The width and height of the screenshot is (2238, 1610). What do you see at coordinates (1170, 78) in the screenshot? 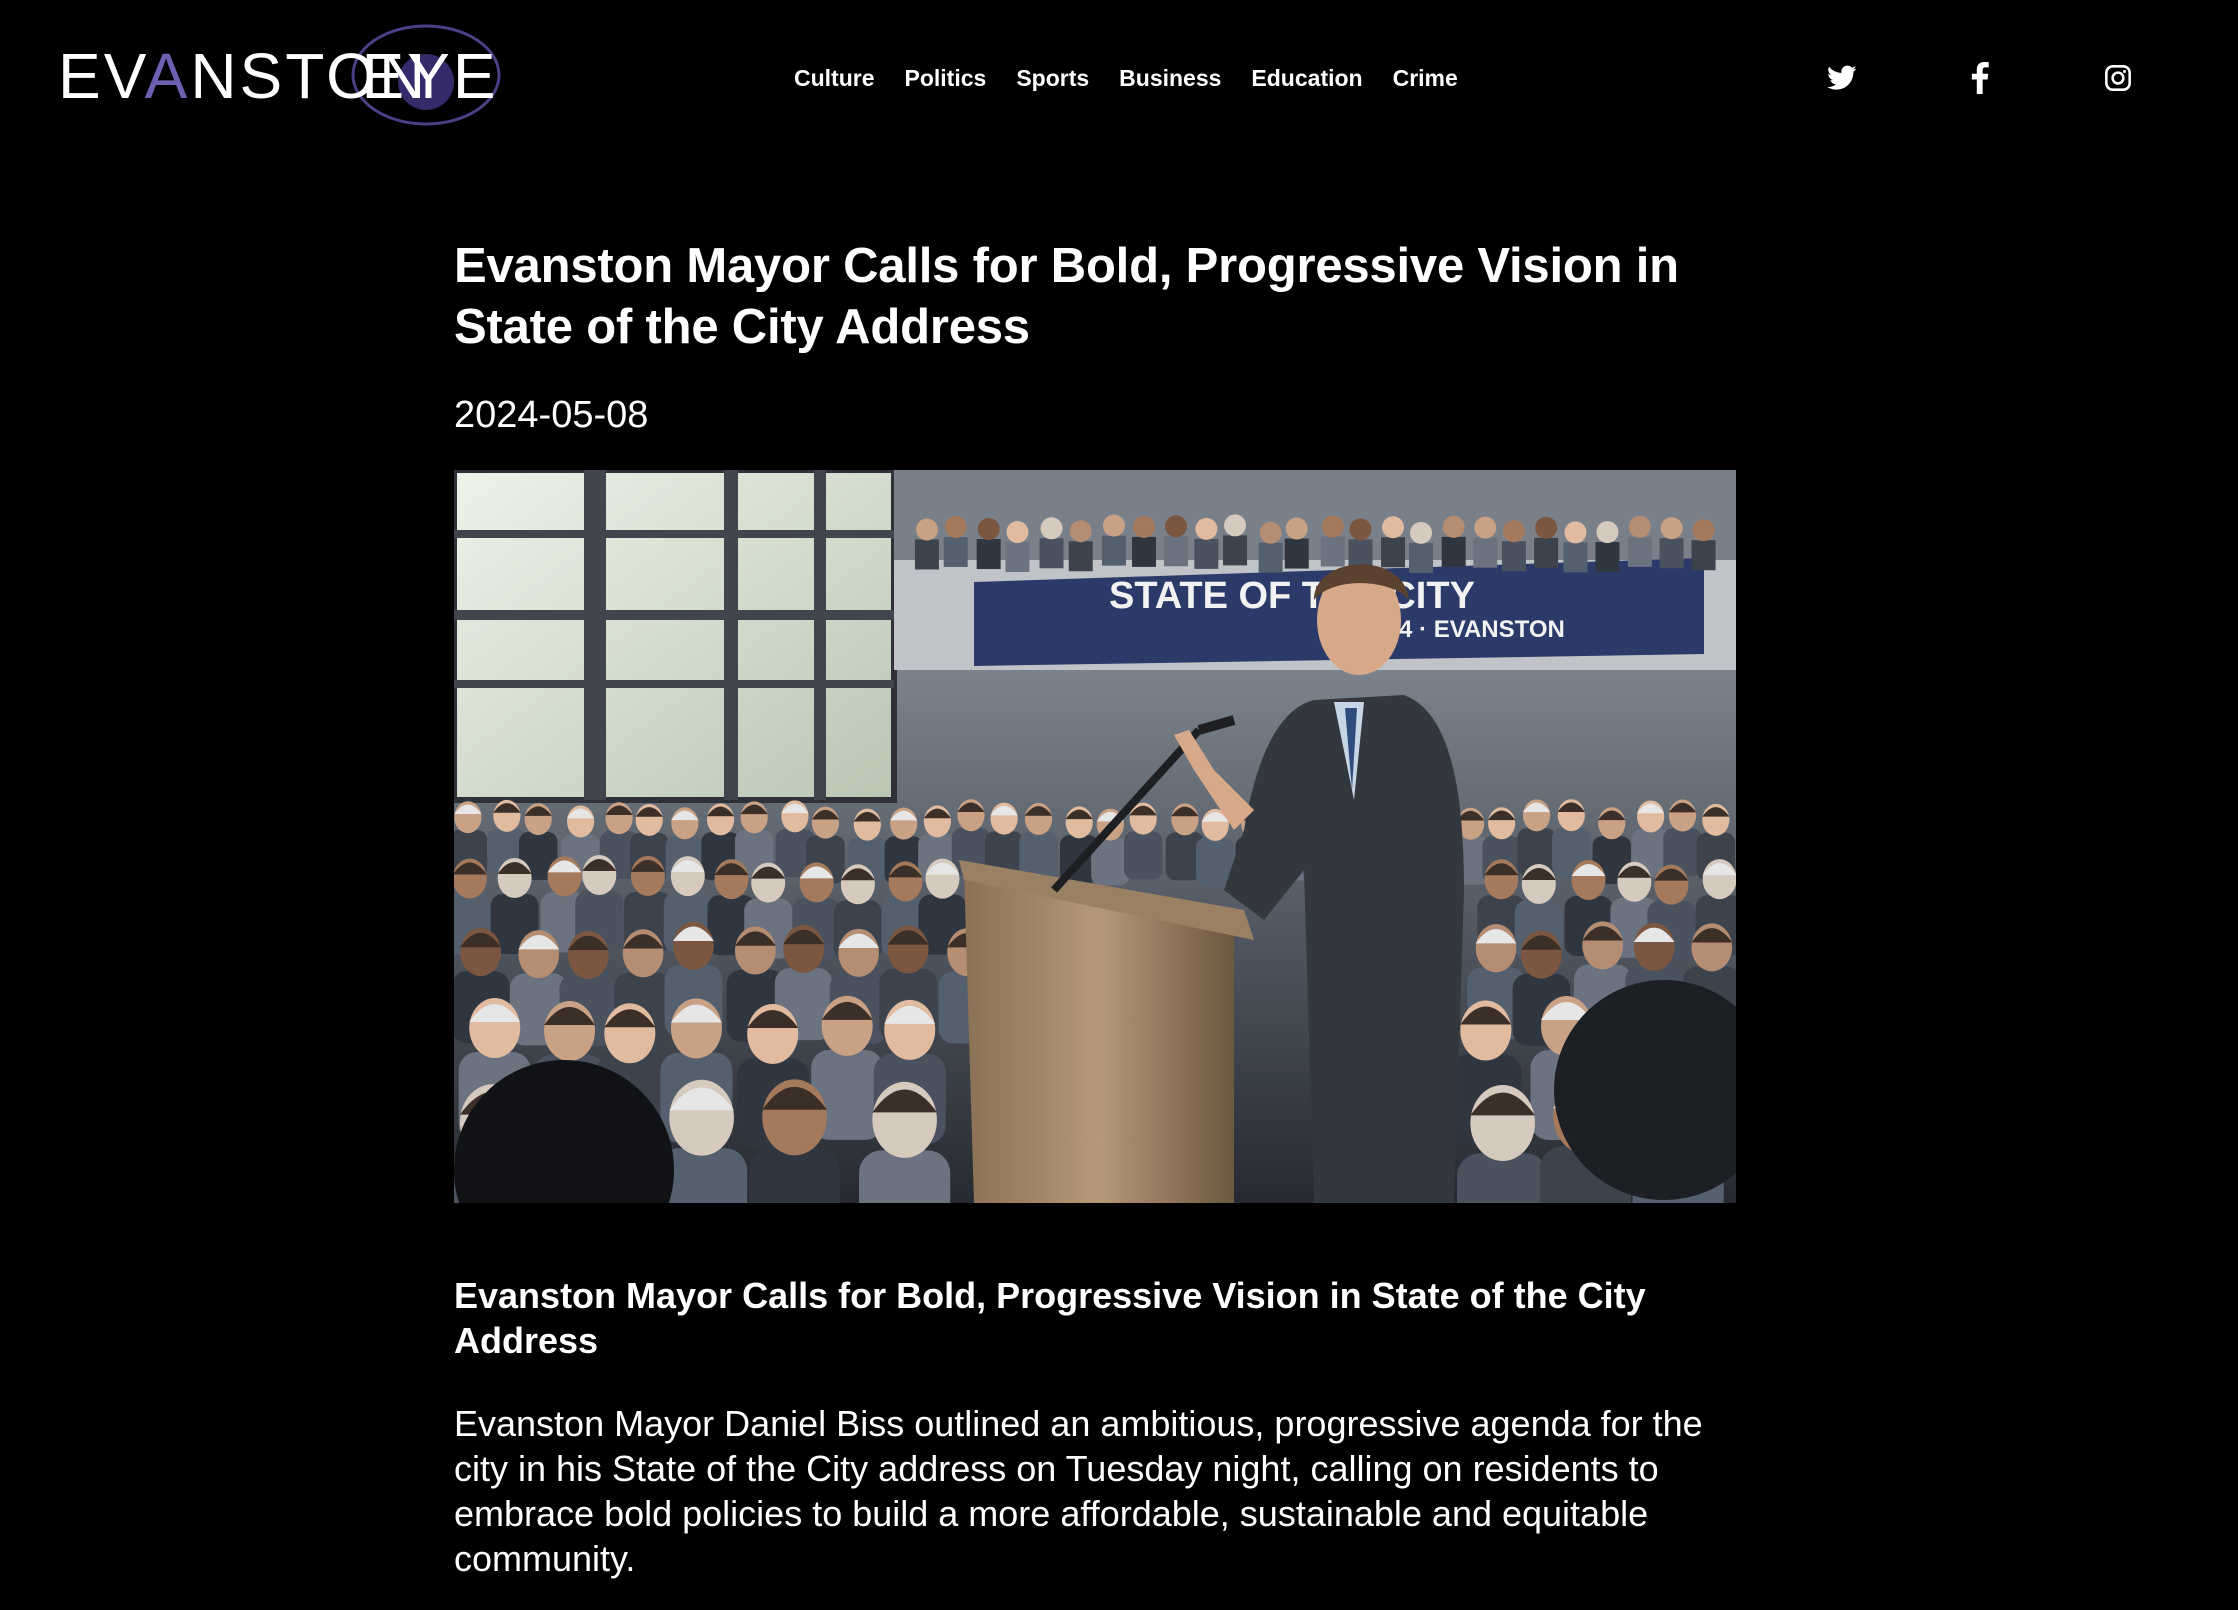
I see `nav-business: Business` at bounding box center [1170, 78].